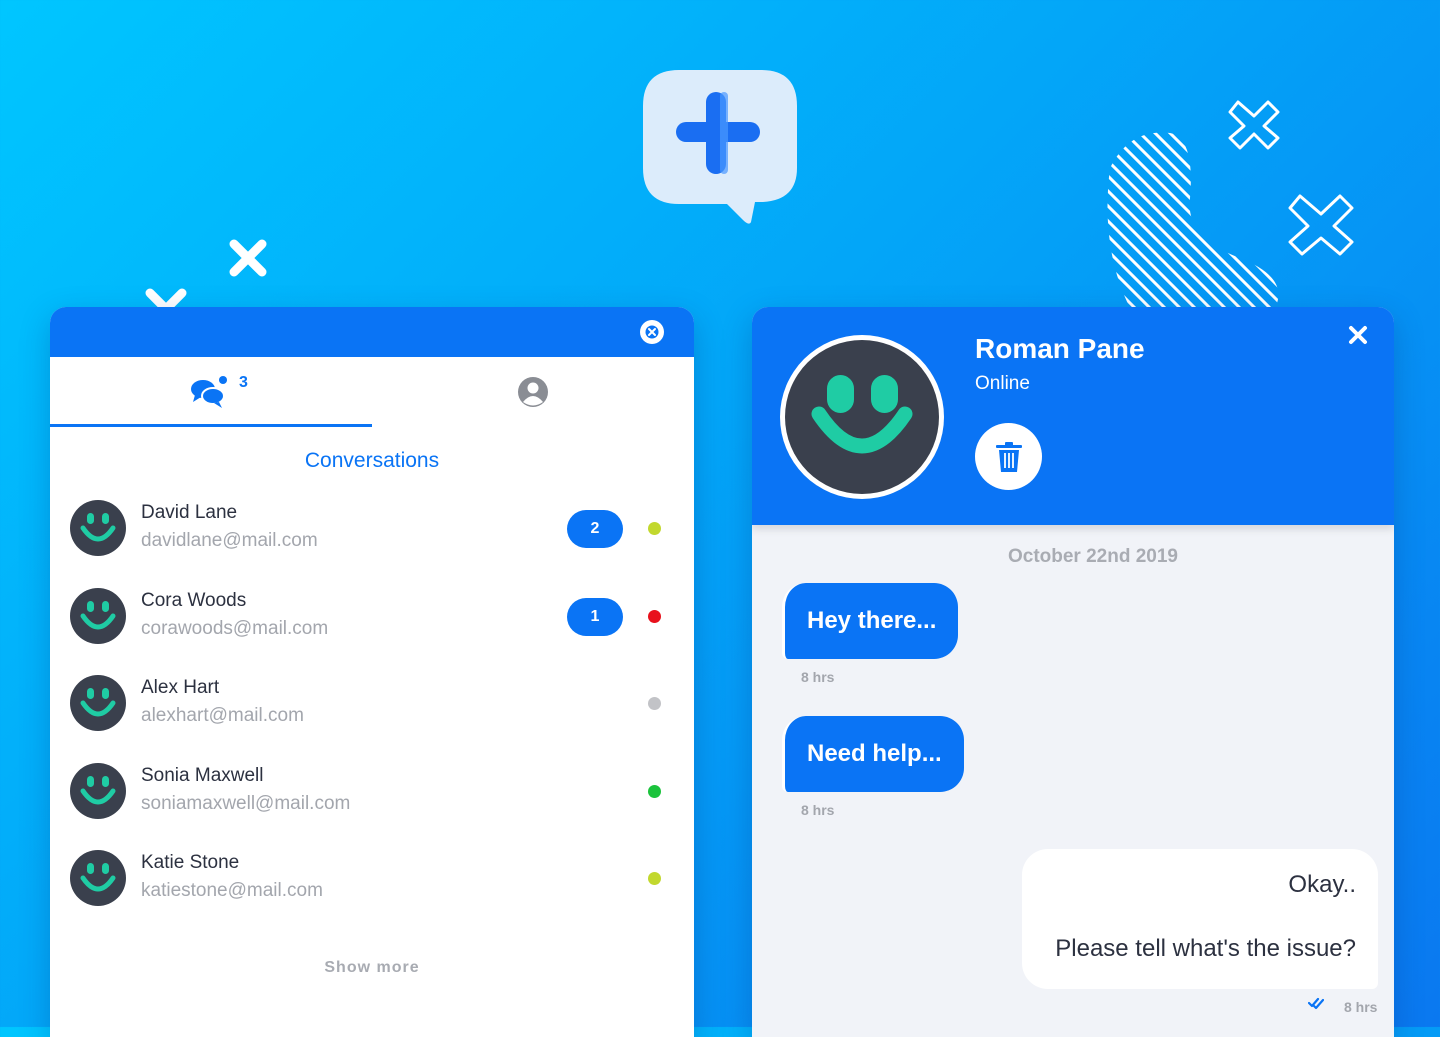 The image size is (1440, 1037). What do you see at coordinates (1060, 348) in the screenshot?
I see `contact-name: Roman Pane` at bounding box center [1060, 348].